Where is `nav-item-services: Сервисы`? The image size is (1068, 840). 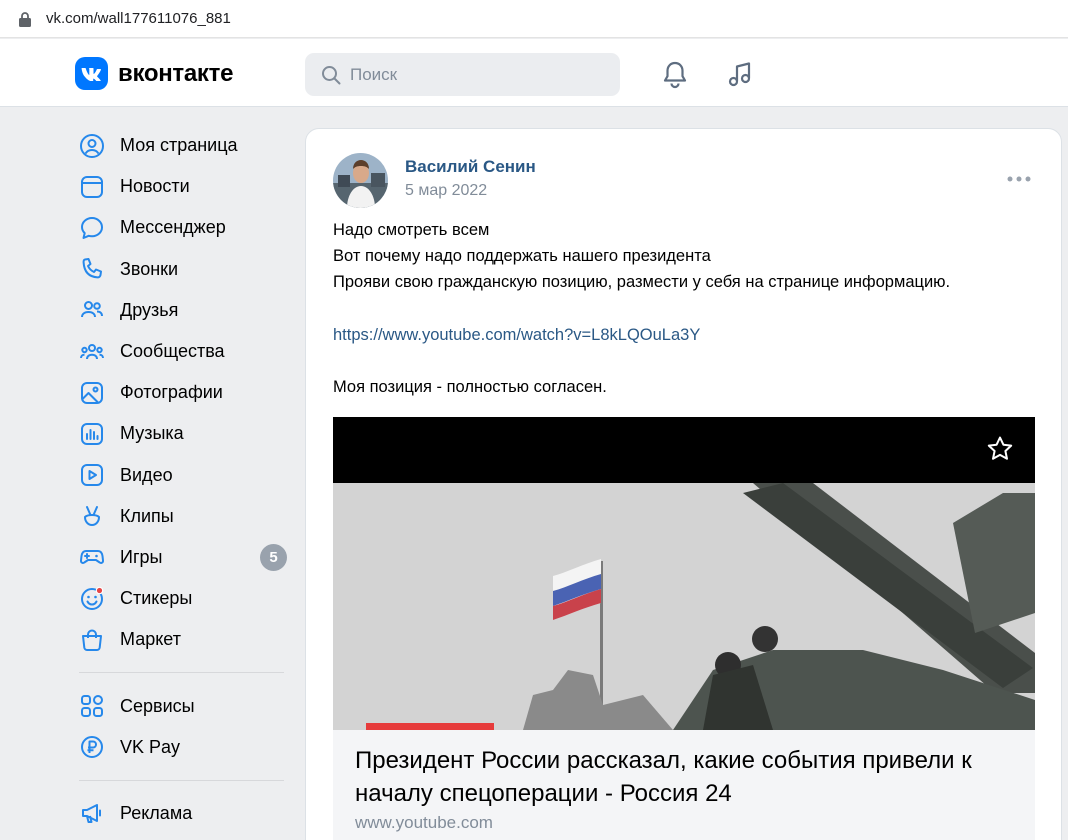
nav-item-services: Сервисы is located at coordinates (181, 705).